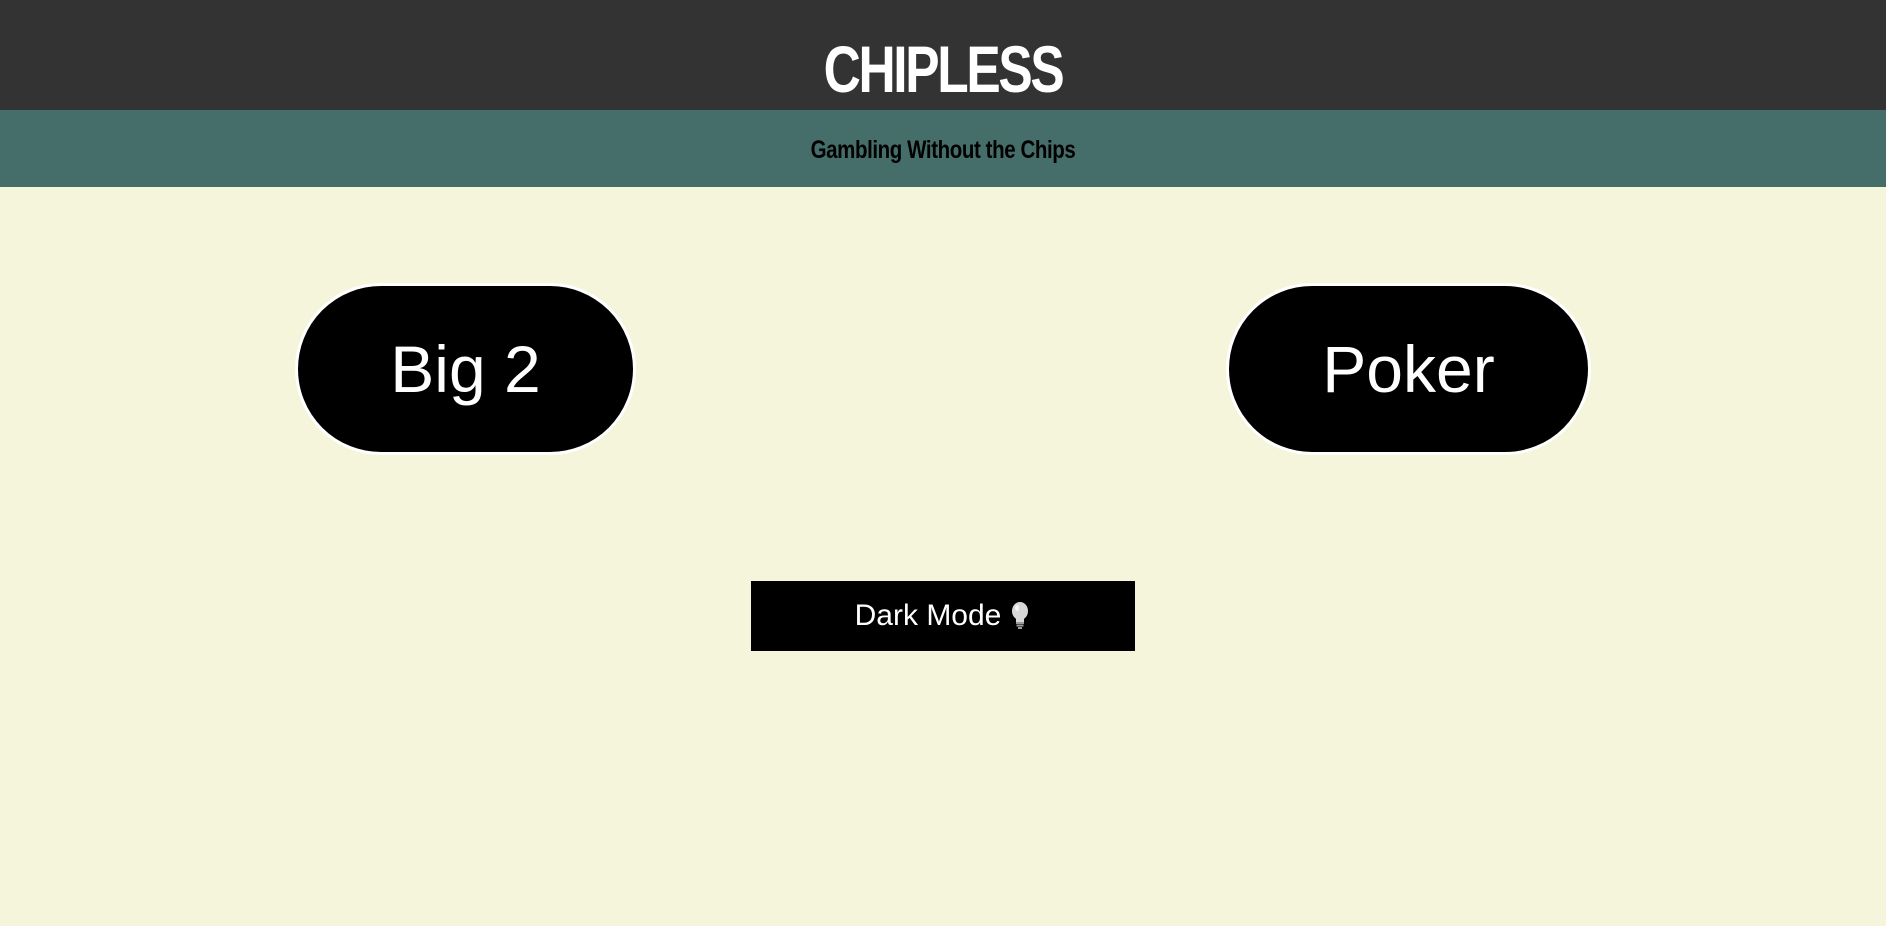  I want to click on poker-button: Poker, so click(1408, 369).